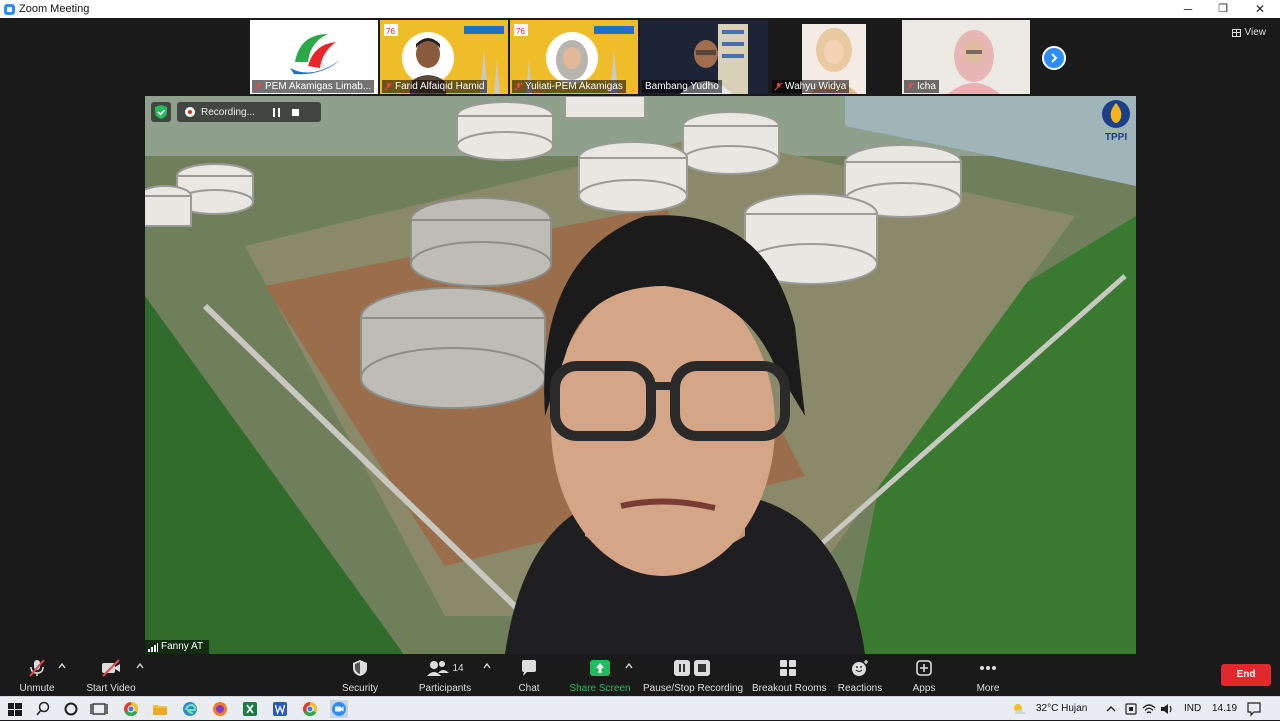 The image size is (1280, 721). Describe the element at coordinates (310, 709) in the screenshot. I see `chrome-alt-icon` at that location.